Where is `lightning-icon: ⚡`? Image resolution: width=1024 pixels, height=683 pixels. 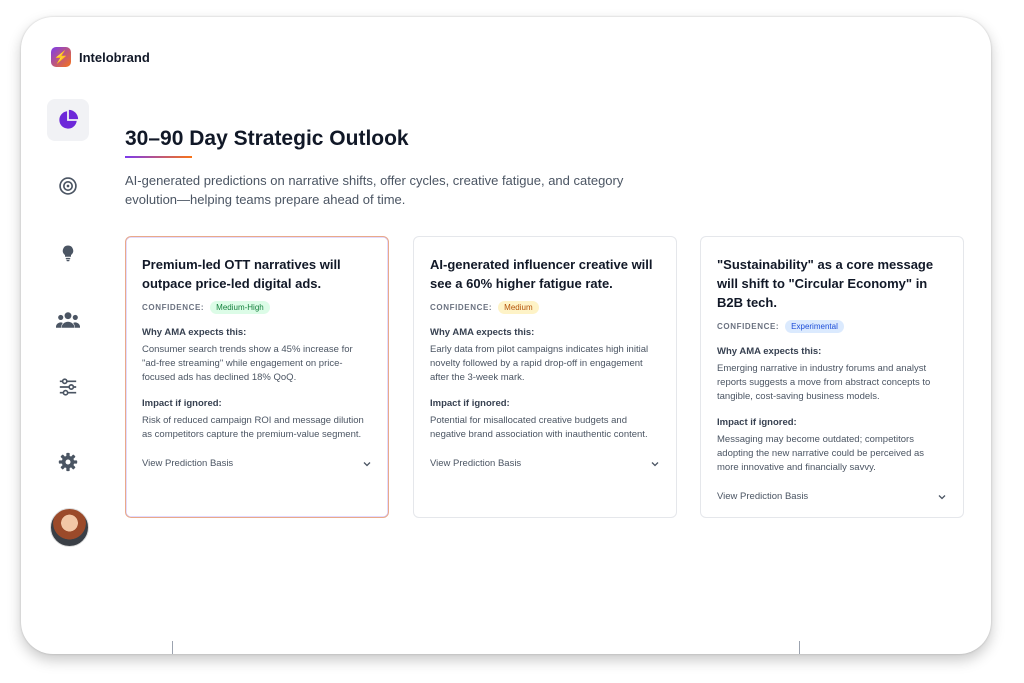
lightning-icon: ⚡ is located at coordinates (61, 57).